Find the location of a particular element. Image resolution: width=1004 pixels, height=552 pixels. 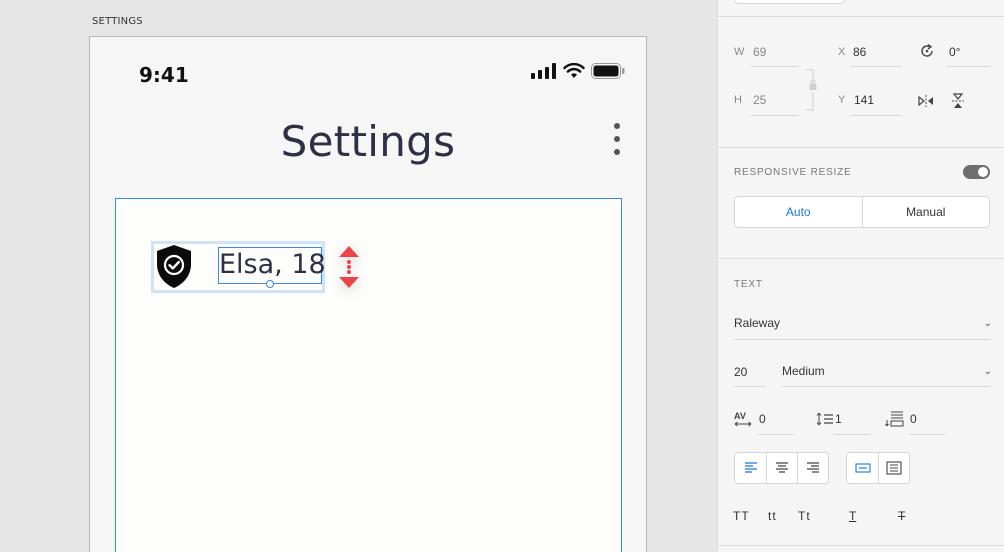

align-left-icon is located at coordinates (750, 467).